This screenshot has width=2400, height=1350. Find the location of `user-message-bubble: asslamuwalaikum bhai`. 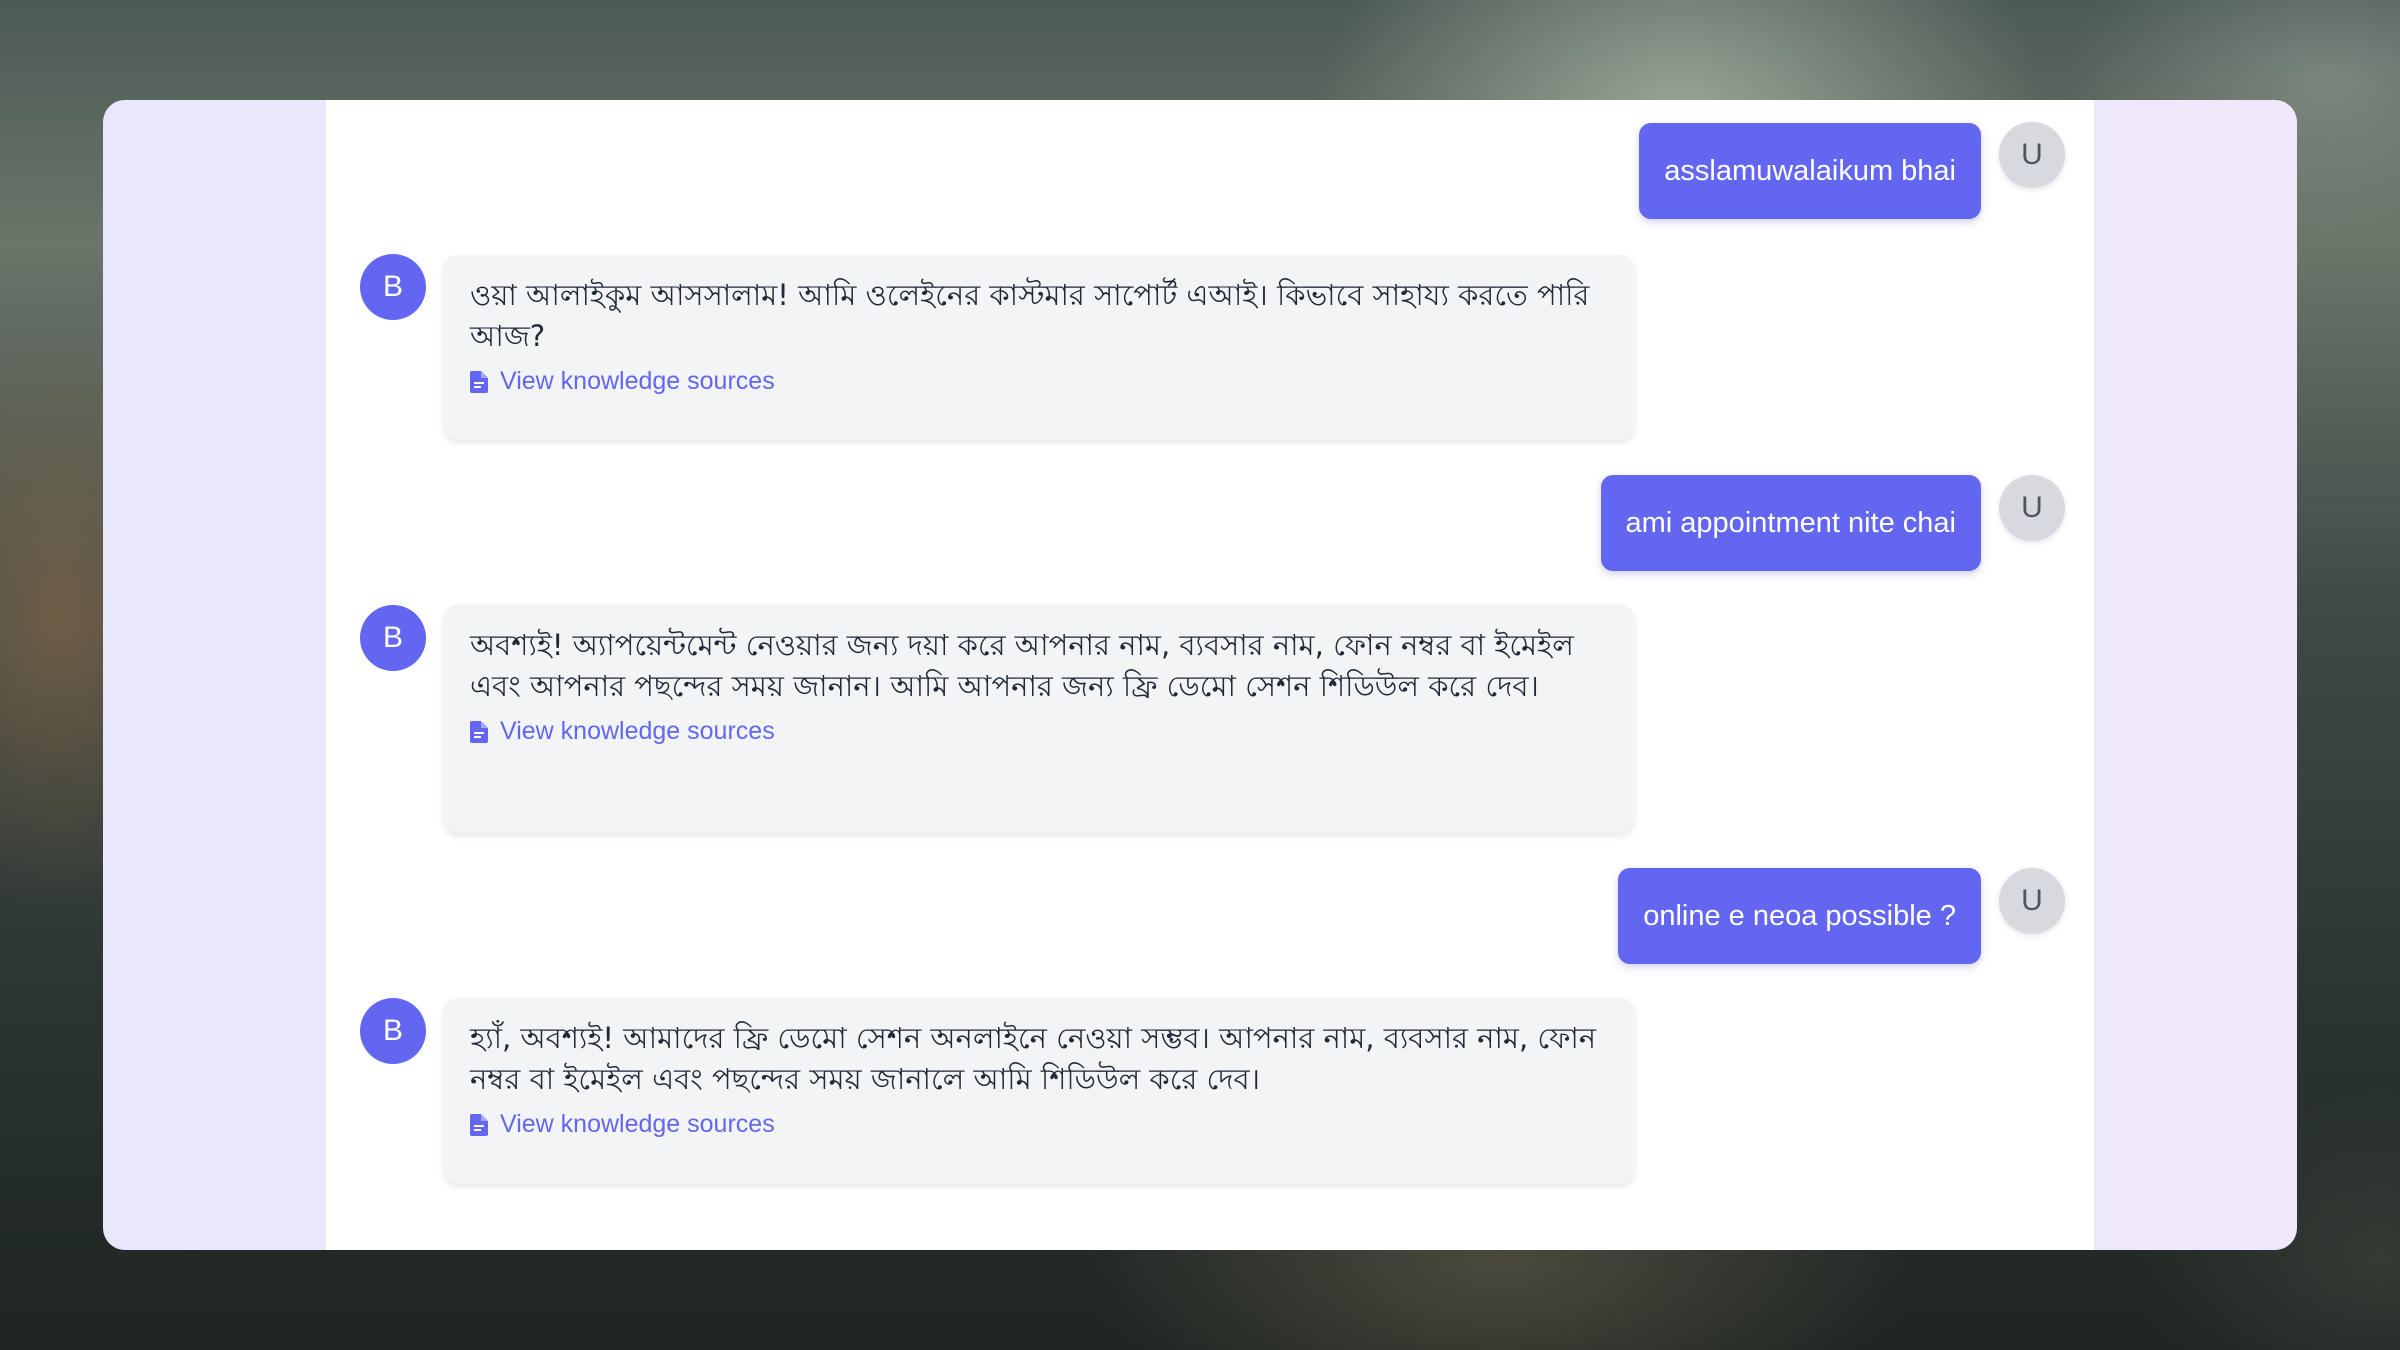

user-message-bubble: asslamuwalaikum bhai is located at coordinates (1810, 171).